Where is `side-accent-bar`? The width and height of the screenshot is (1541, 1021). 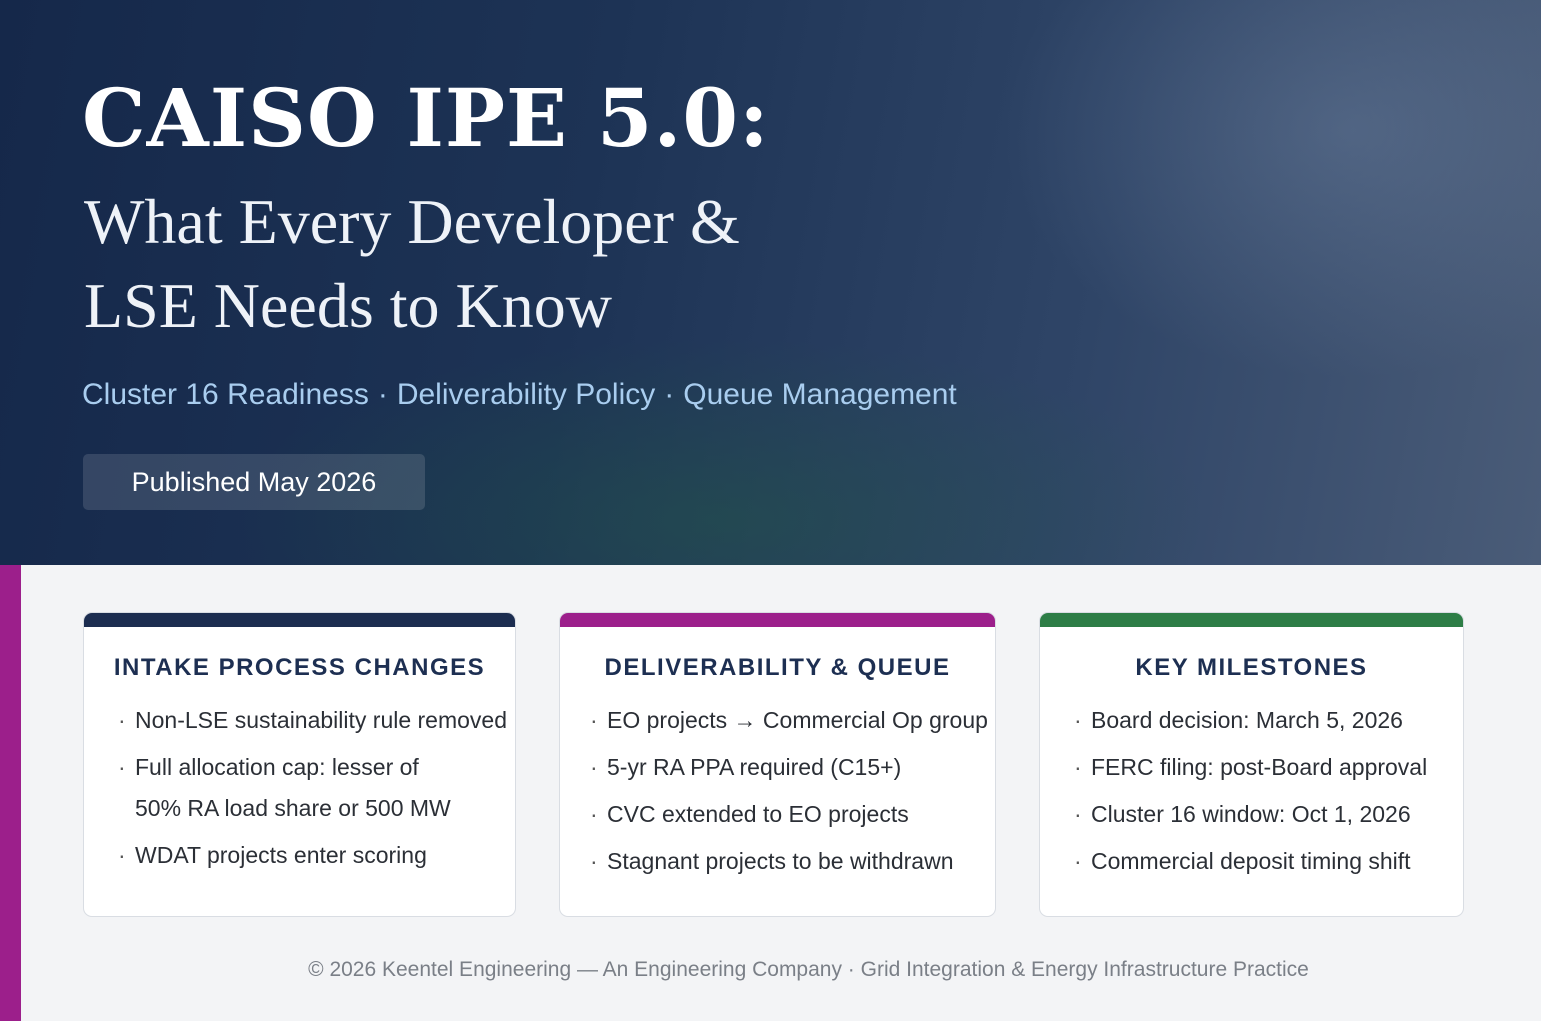
side-accent-bar is located at coordinates (10, 793).